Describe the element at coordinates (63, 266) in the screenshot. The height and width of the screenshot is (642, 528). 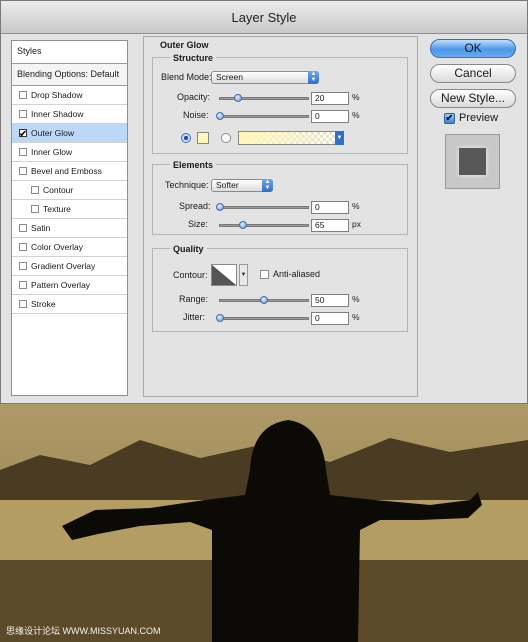
I see `style-item-label: Gradient Overlay` at that location.